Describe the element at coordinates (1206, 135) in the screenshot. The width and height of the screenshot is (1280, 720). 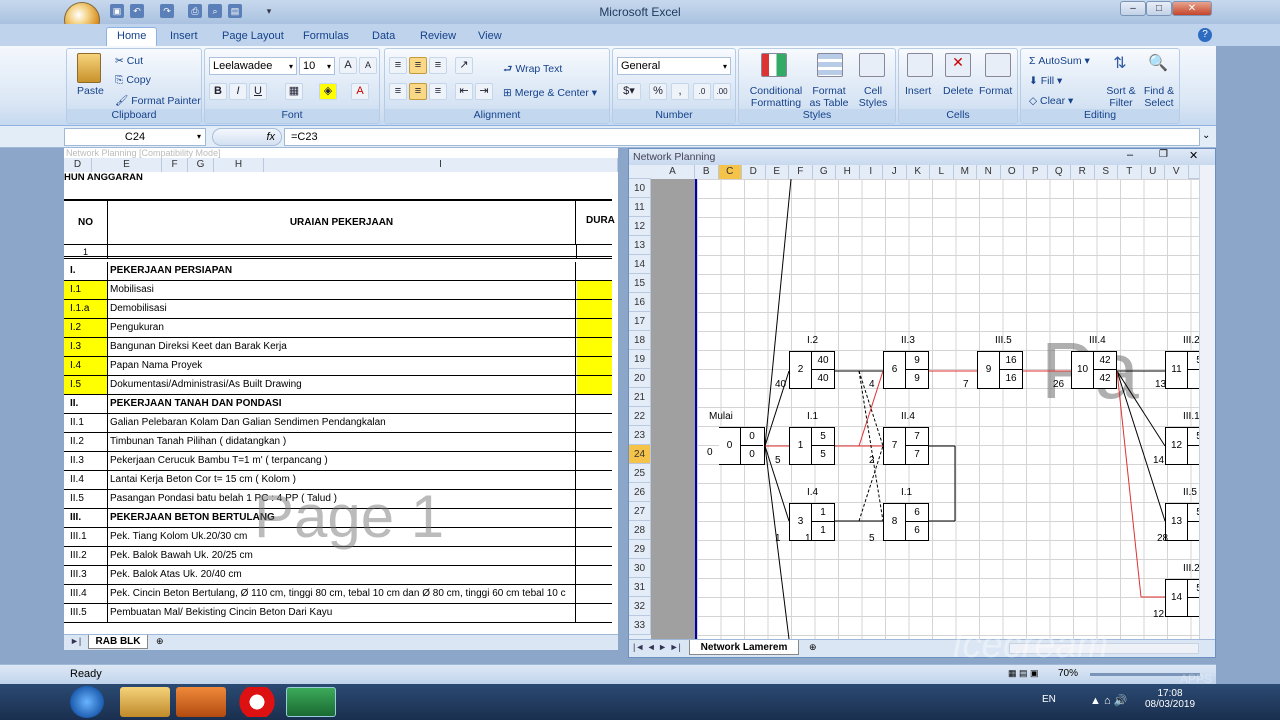
I see `expand-formula-icon: ⌄` at that location.